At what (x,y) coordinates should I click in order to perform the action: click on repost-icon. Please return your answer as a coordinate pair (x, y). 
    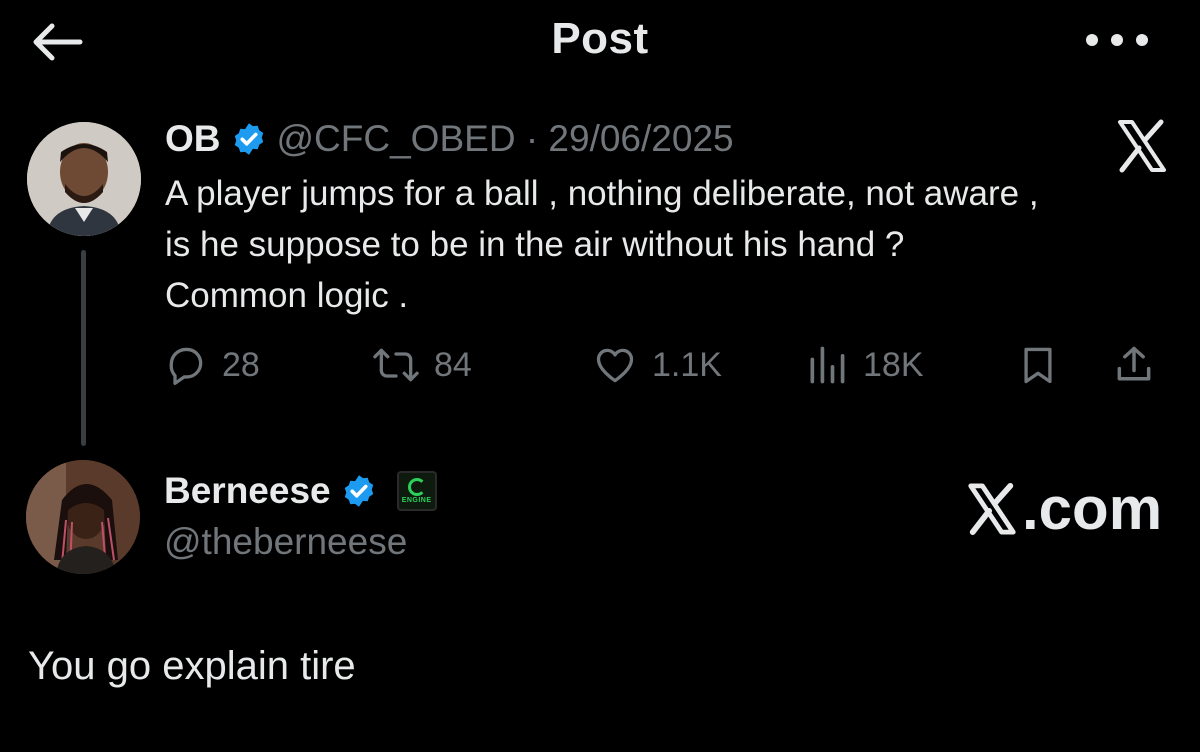
    Looking at the image, I should click on (396, 365).